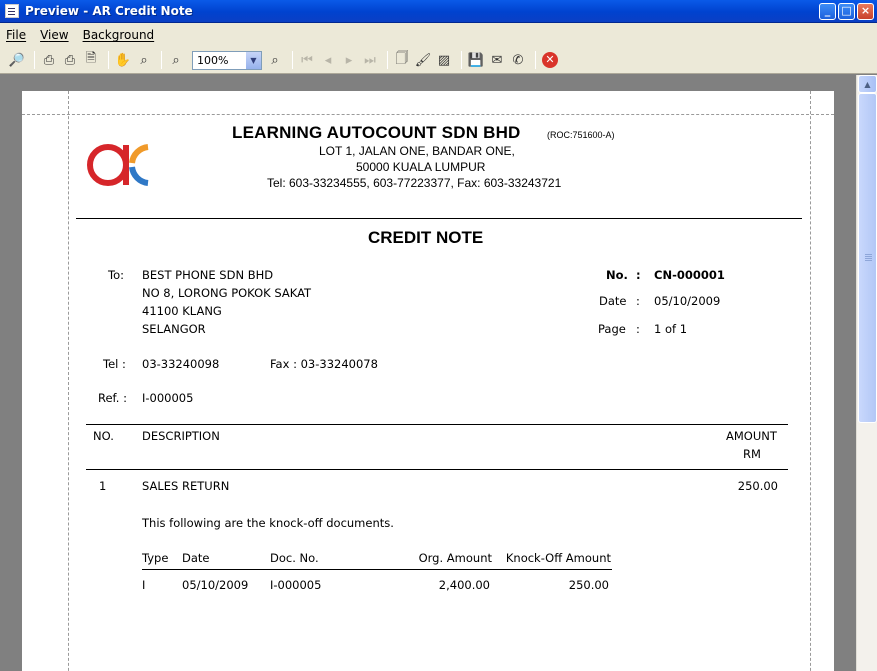 This screenshot has height=671, width=877. Describe the element at coordinates (402, 60) in the screenshot. I see `page-setup-icon: 🗍` at that location.